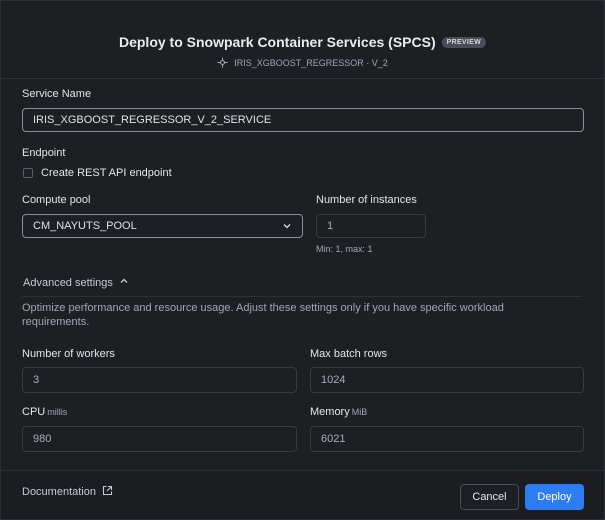 The width and height of the screenshot is (605, 520). What do you see at coordinates (302, 78) in the screenshot?
I see `header-divider` at bounding box center [302, 78].